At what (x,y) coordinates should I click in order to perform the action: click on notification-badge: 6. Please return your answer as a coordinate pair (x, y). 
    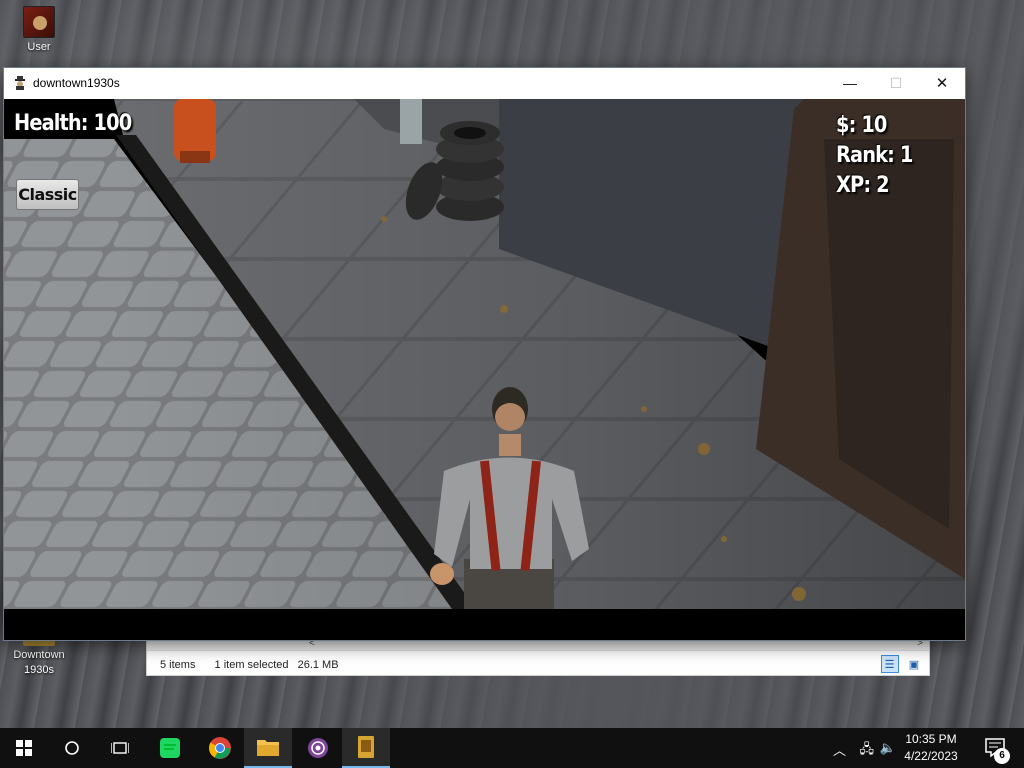
    Looking at the image, I should click on (1002, 756).